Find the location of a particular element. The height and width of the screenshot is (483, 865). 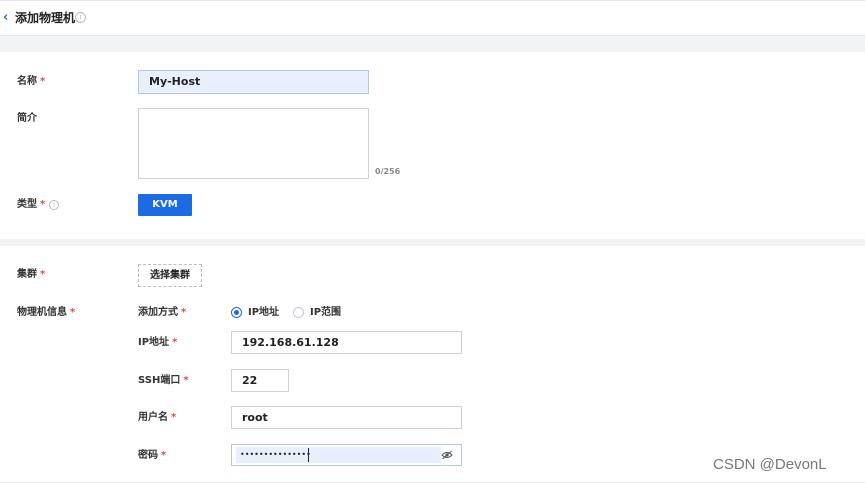

select-cluster-button: 选择集群 is located at coordinates (170, 275).